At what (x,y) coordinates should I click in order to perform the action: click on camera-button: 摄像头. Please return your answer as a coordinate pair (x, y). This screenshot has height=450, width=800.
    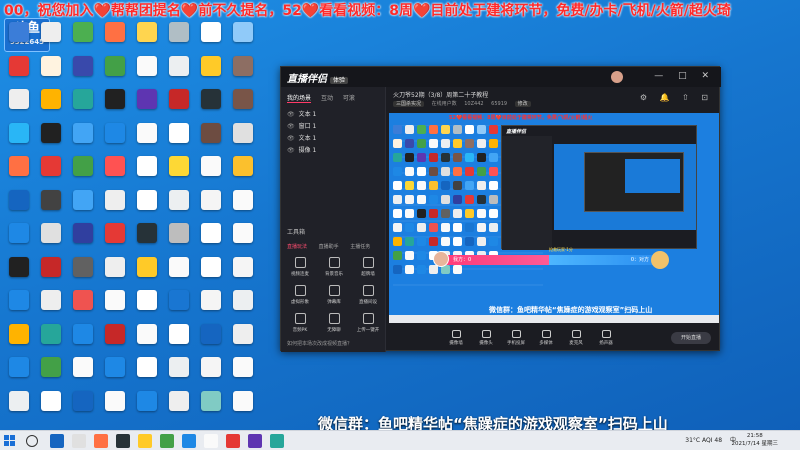
    Looking at the image, I should click on (486, 338).